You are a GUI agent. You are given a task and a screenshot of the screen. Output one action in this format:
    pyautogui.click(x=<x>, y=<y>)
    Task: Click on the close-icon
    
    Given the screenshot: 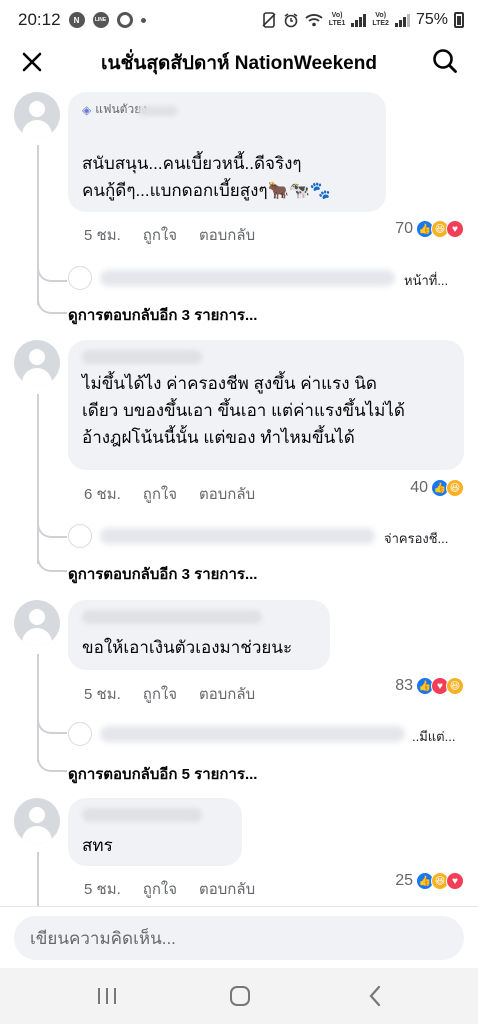 What is the action you would take?
    pyautogui.click(x=32, y=62)
    